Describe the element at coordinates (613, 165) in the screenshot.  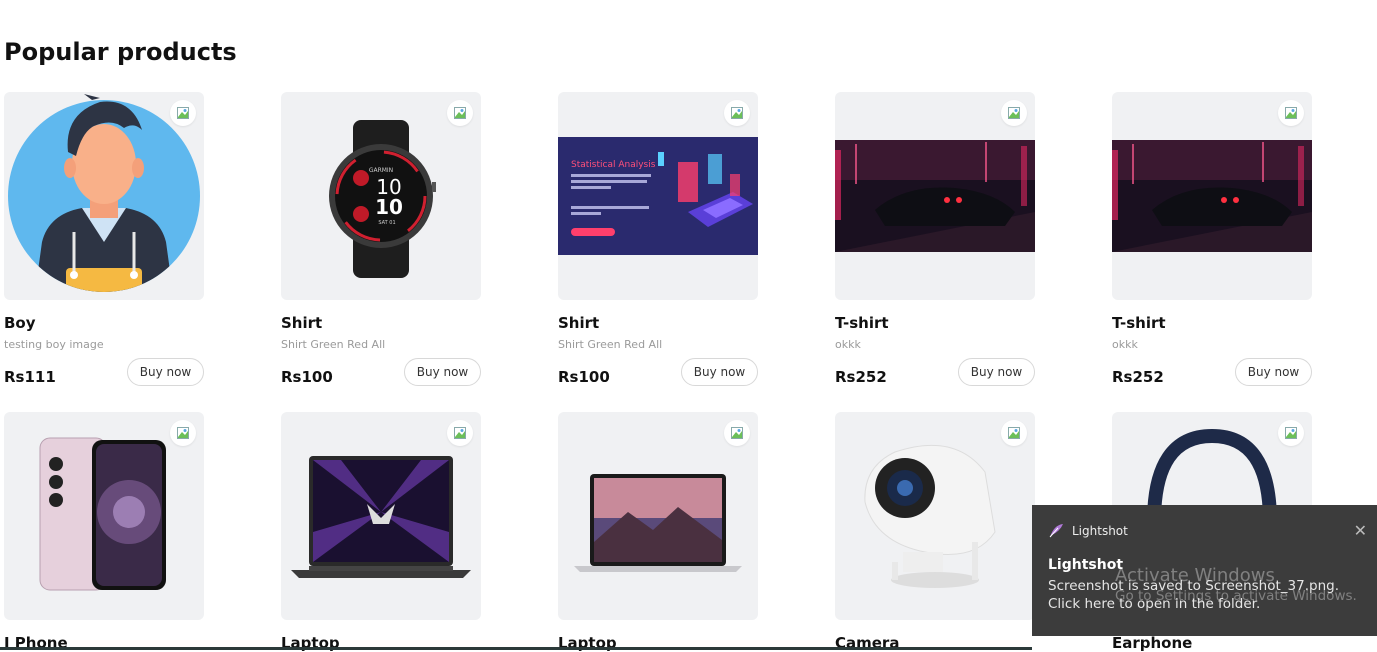
I see `banner-title: Statistical Analysis` at that location.